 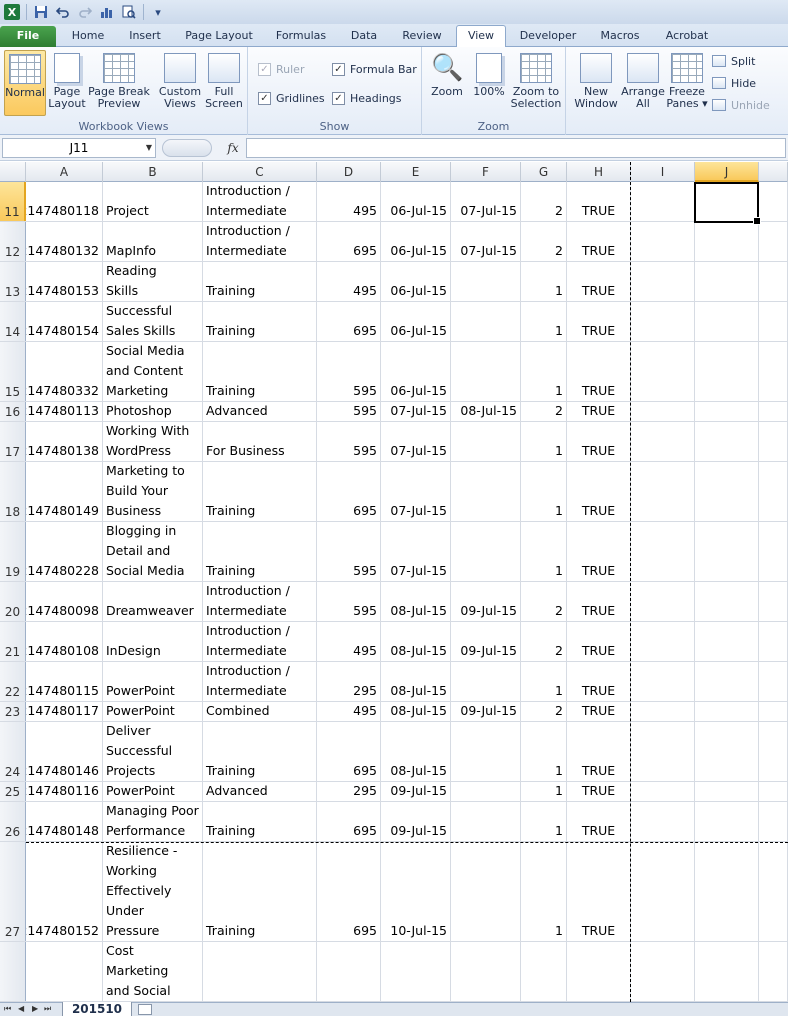 What do you see at coordinates (349, 551) in the screenshot?
I see `cell-d: 595` at bounding box center [349, 551].